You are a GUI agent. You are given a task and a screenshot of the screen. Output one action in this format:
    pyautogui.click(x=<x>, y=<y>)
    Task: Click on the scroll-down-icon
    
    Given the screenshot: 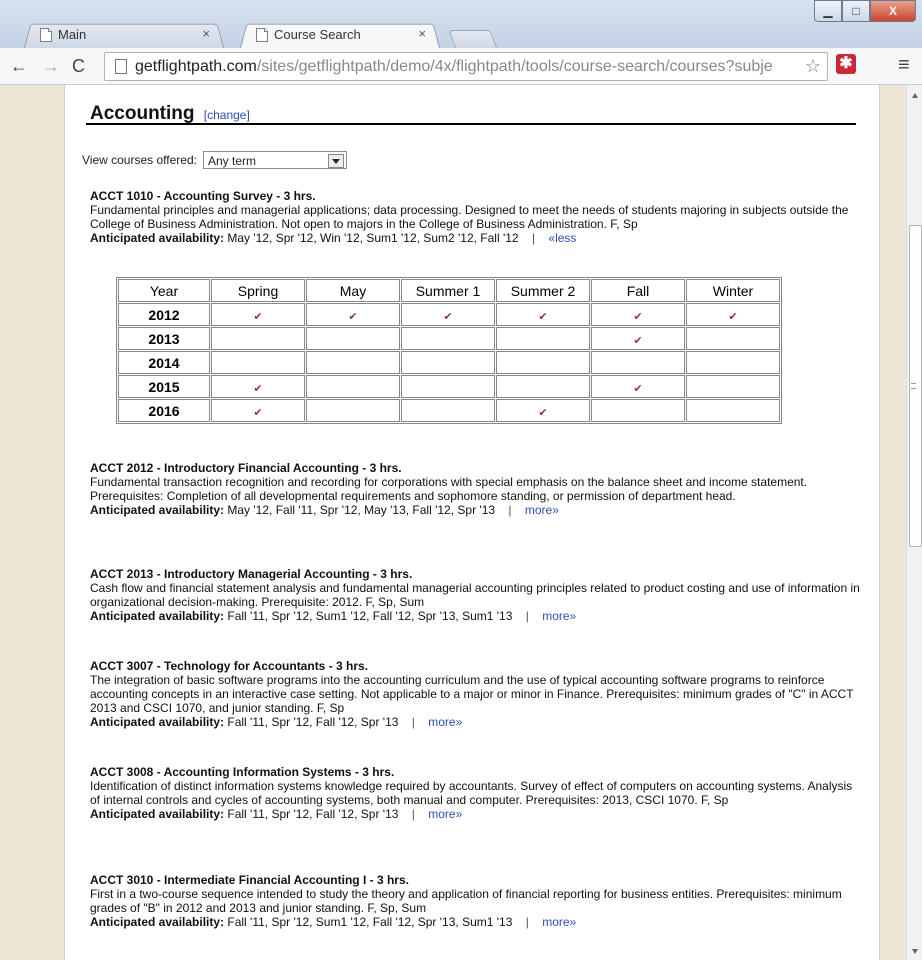 What is the action you would take?
    pyautogui.click(x=915, y=951)
    